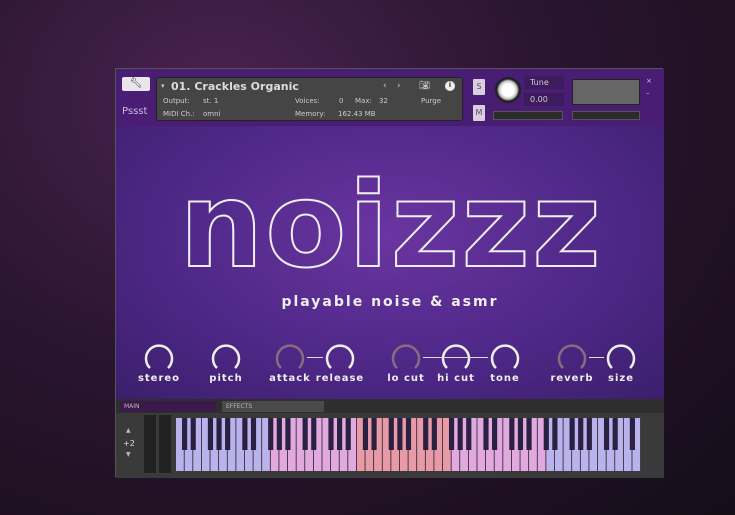 This screenshot has width=735, height=515. What do you see at coordinates (508, 90) in the screenshot?
I see `tune-knob` at bounding box center [508, 90].